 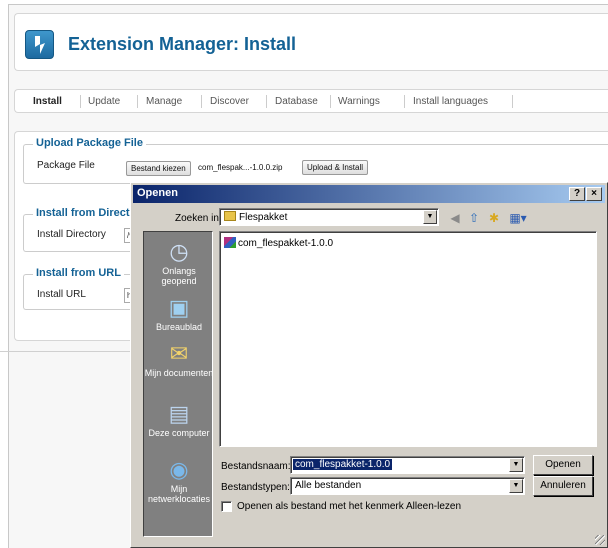 I want to click on close-button: ×, so click(x=594, y=194).